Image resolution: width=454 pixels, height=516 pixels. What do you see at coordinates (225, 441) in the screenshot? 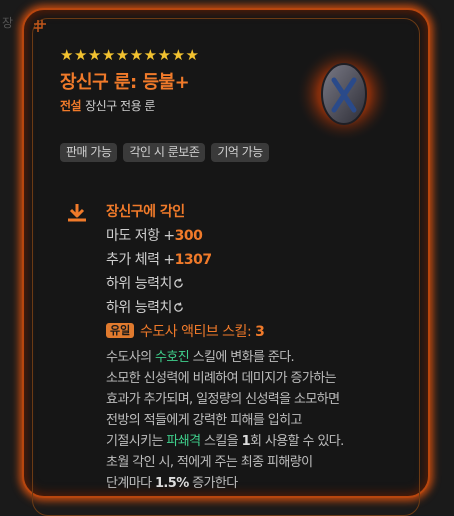
I see `description-line: 기절시키는 파쇄격 스킬을 1회 사용할 수 있다.` at bounding box center [225, 441].